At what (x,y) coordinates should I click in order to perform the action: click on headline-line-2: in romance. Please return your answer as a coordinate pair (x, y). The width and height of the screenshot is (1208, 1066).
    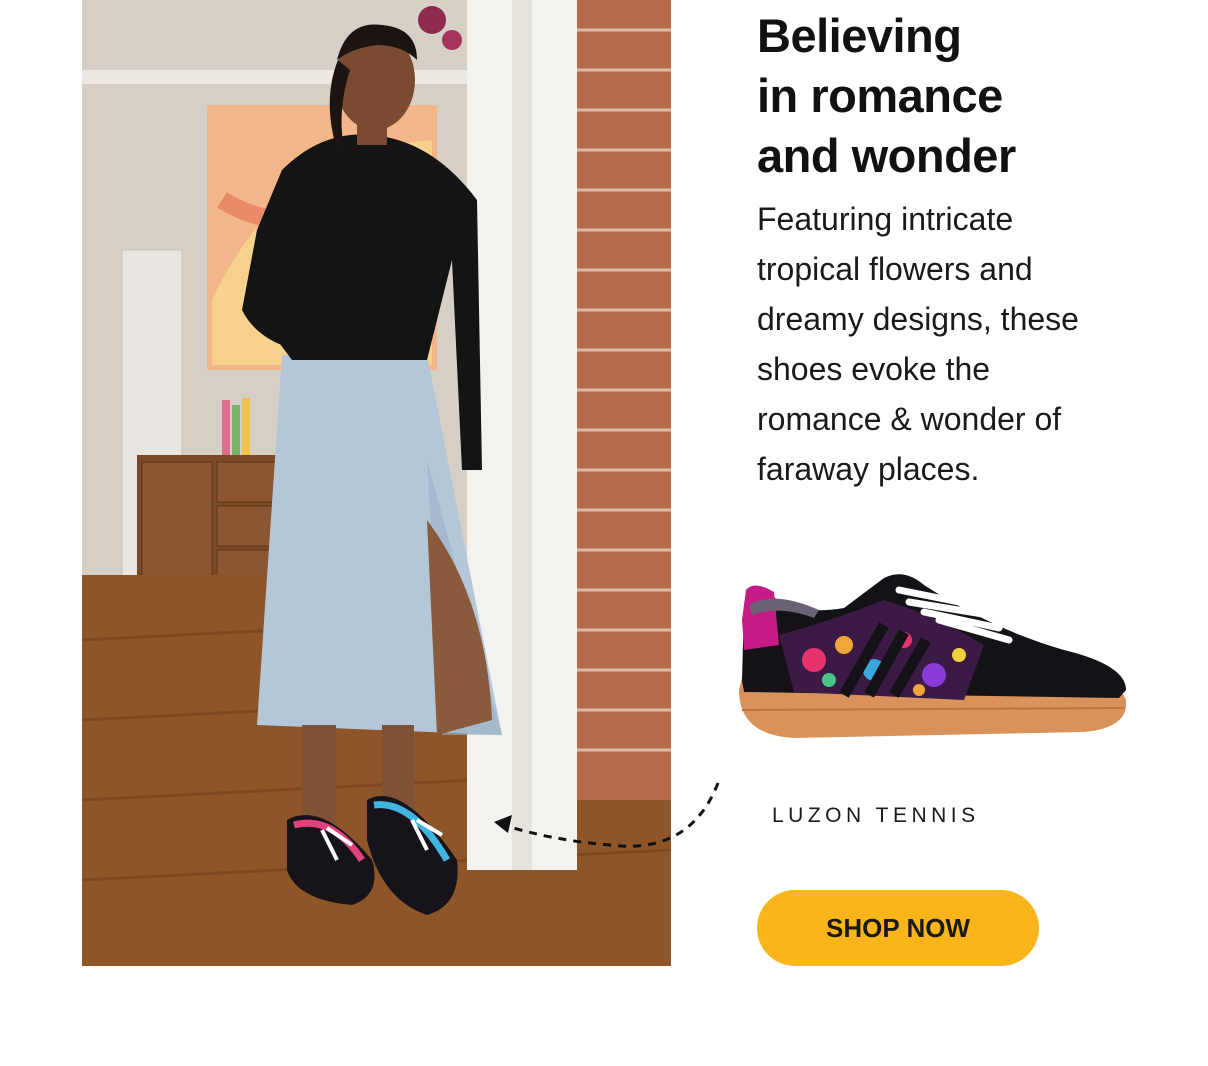
    Looking at the image, I should click on (880, 95).